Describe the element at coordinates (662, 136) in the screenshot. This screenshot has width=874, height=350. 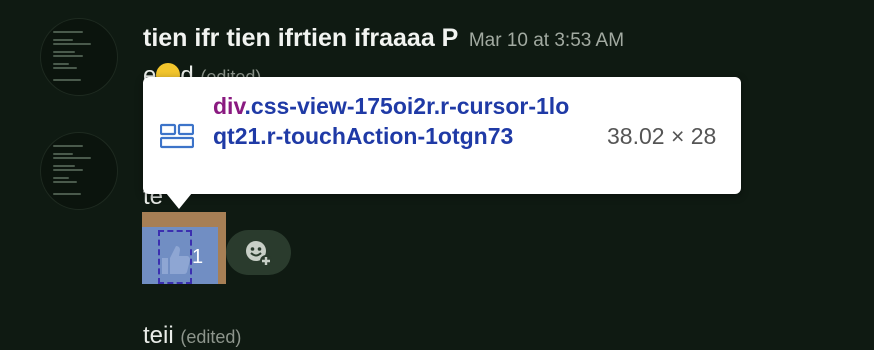
I see `element-size: 38.02 × 28` at that location.